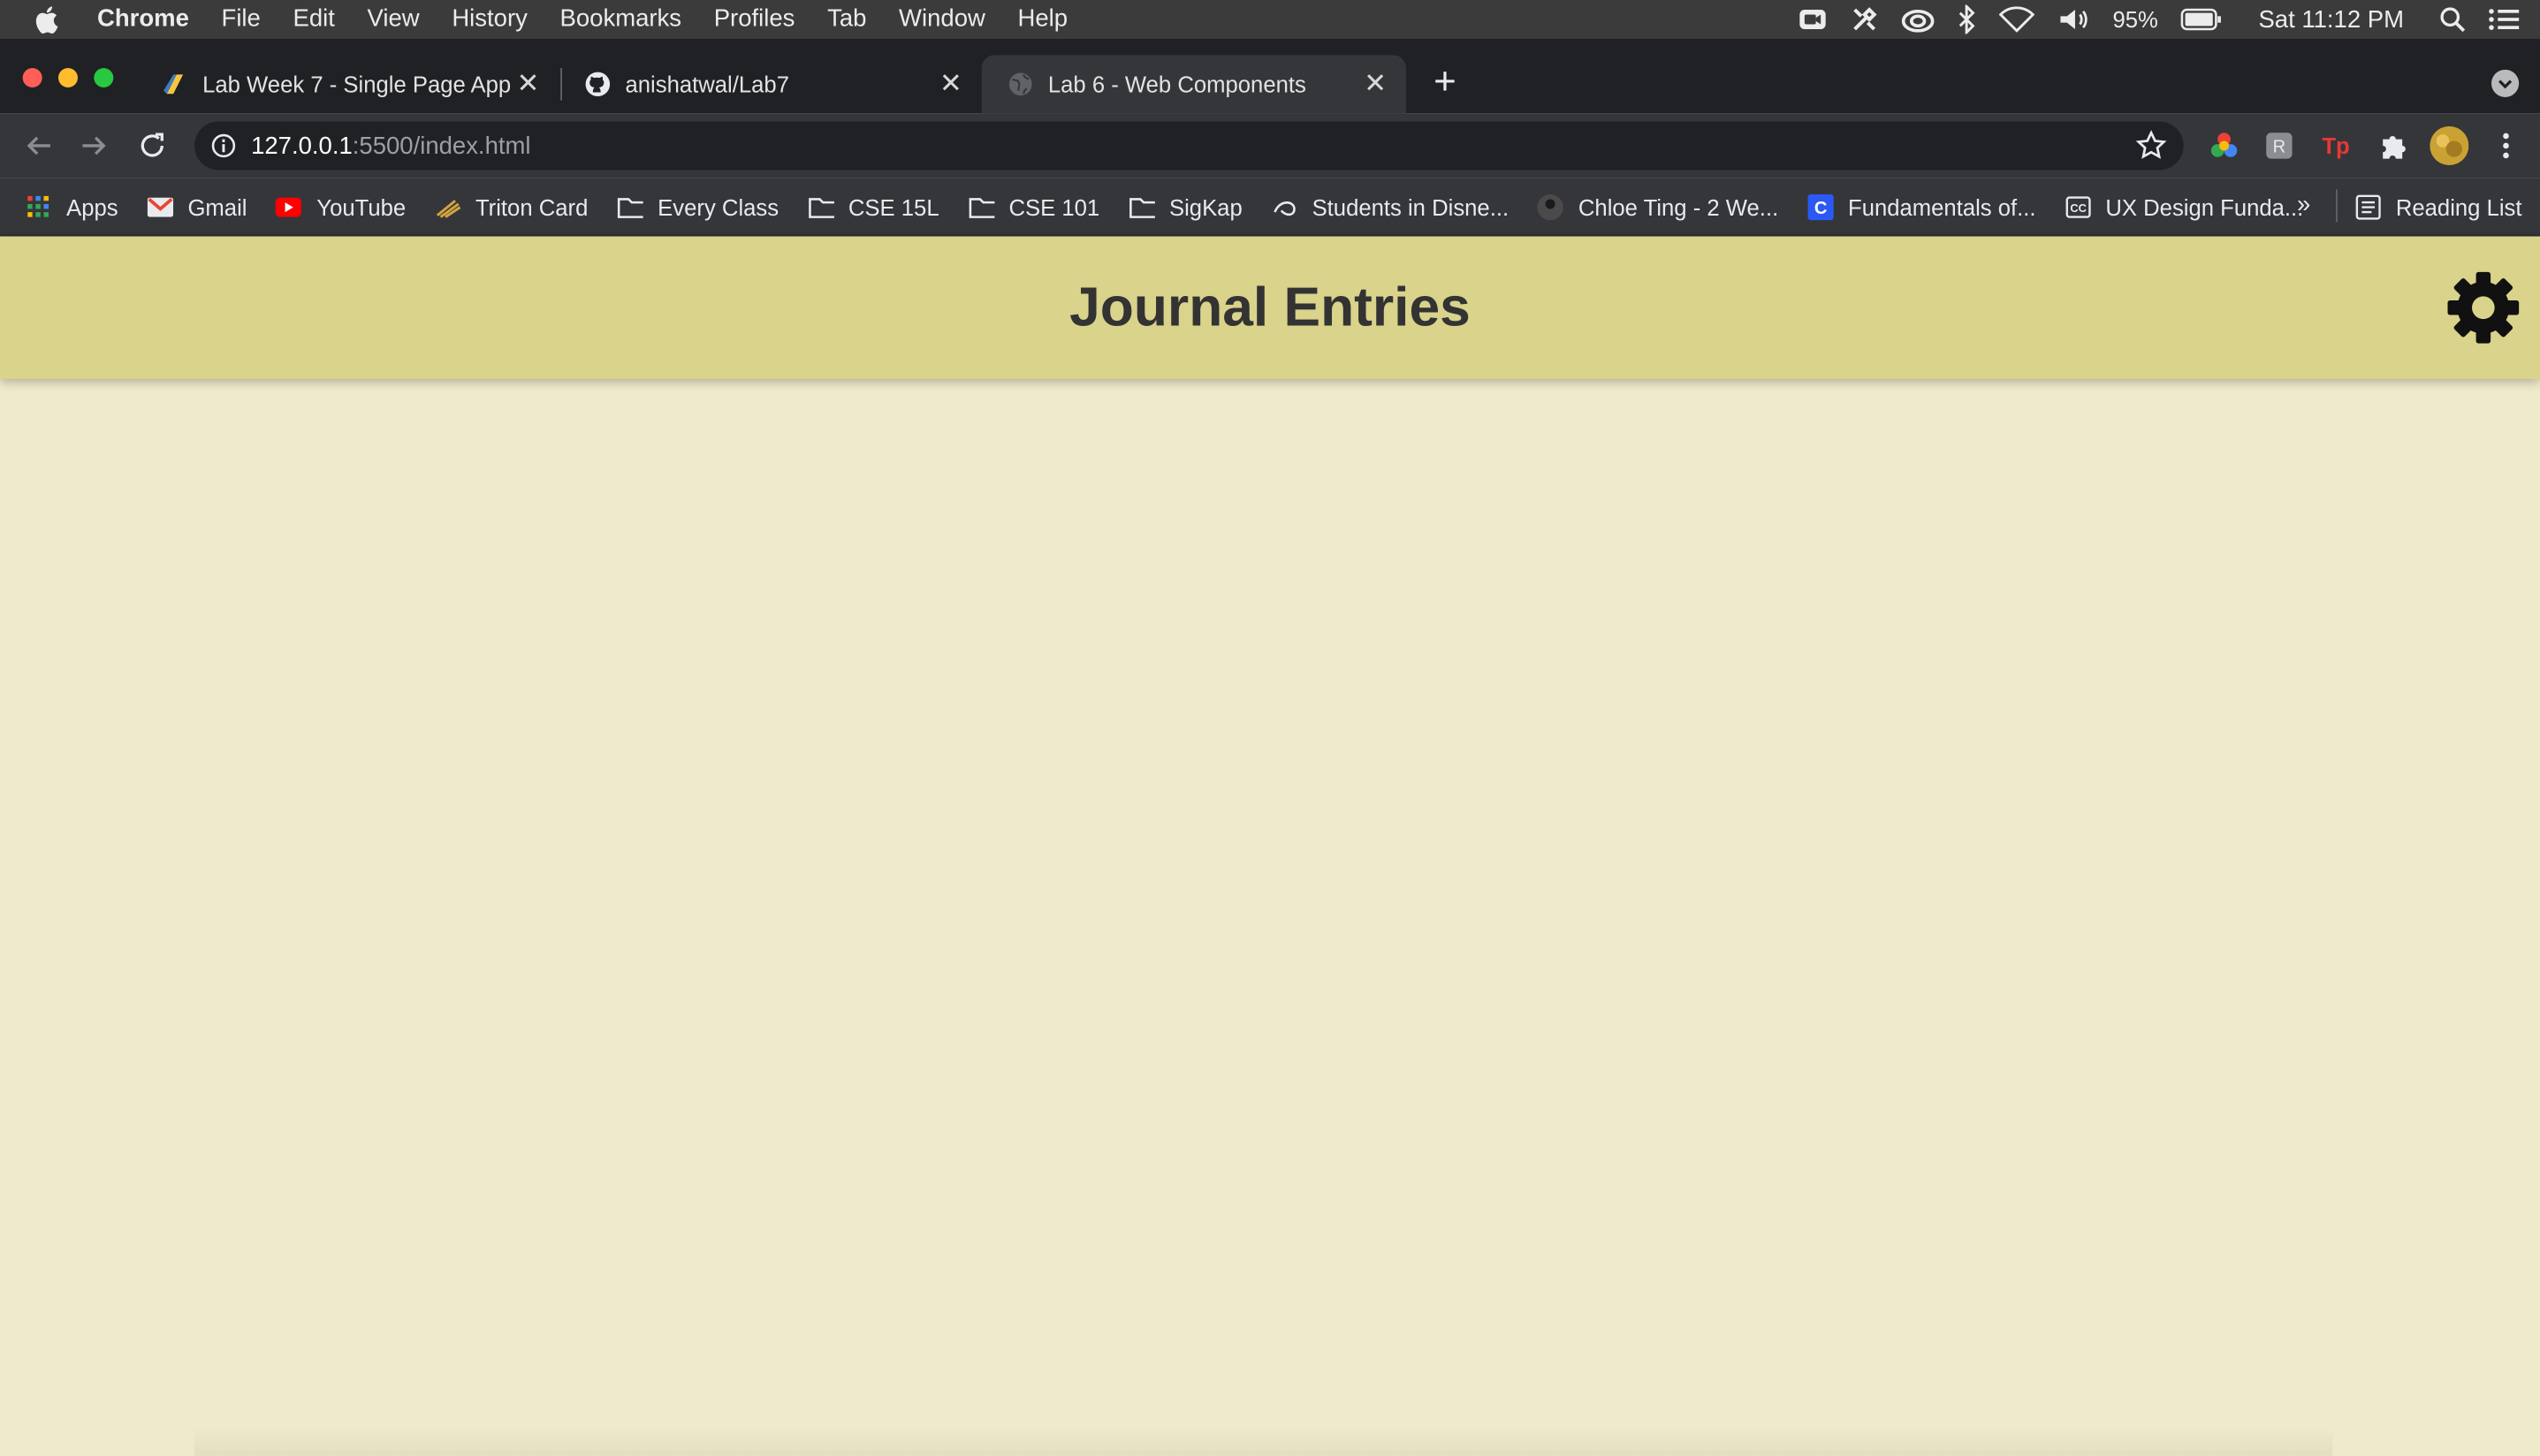 The height and width of the screenshot is (1456, 2540). Describe the element at coordinates (2506, 146) in the screenshot. I see `chrome-menu-icon` at that location.